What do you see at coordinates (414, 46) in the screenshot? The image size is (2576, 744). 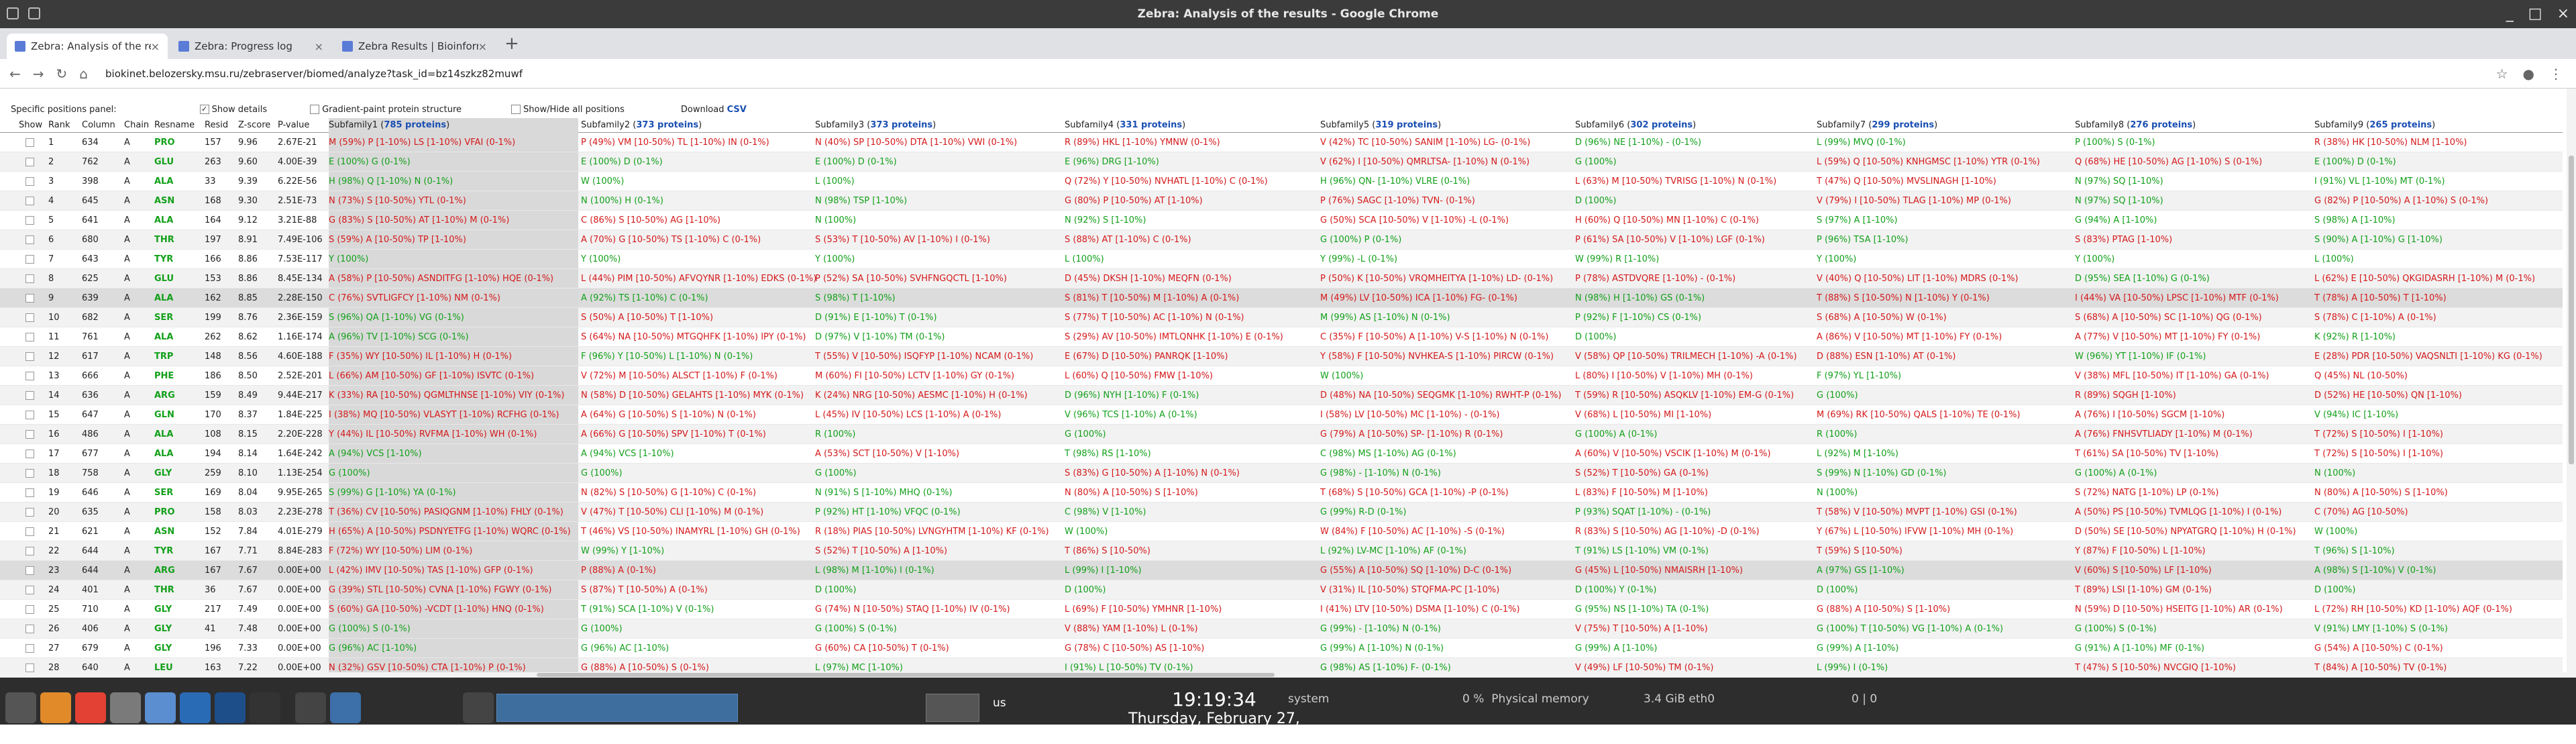 I see `tab-results: Zebra Results | Bioinformat×` at bounding box center [414, 46].